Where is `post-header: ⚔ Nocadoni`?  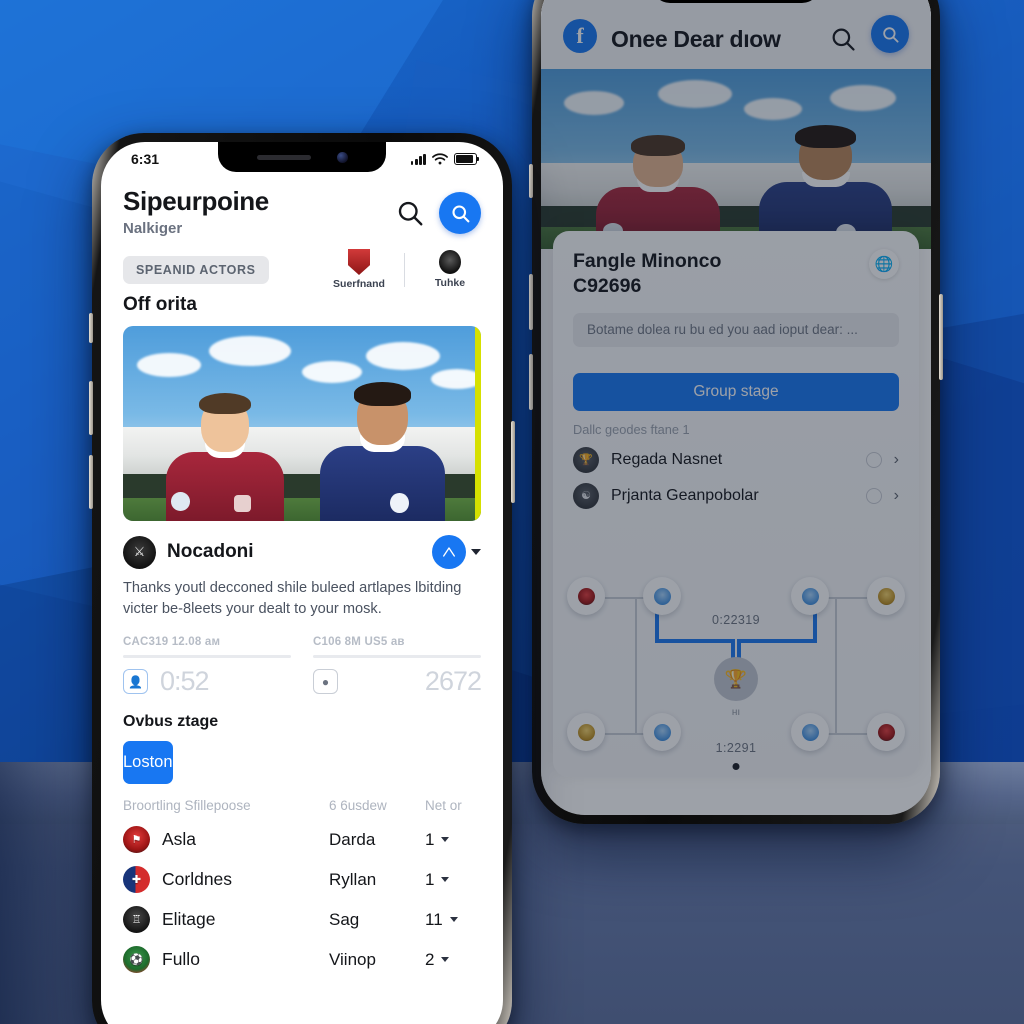 post-header: ⚔ Nocadoni is located at coordinates (302, 552).